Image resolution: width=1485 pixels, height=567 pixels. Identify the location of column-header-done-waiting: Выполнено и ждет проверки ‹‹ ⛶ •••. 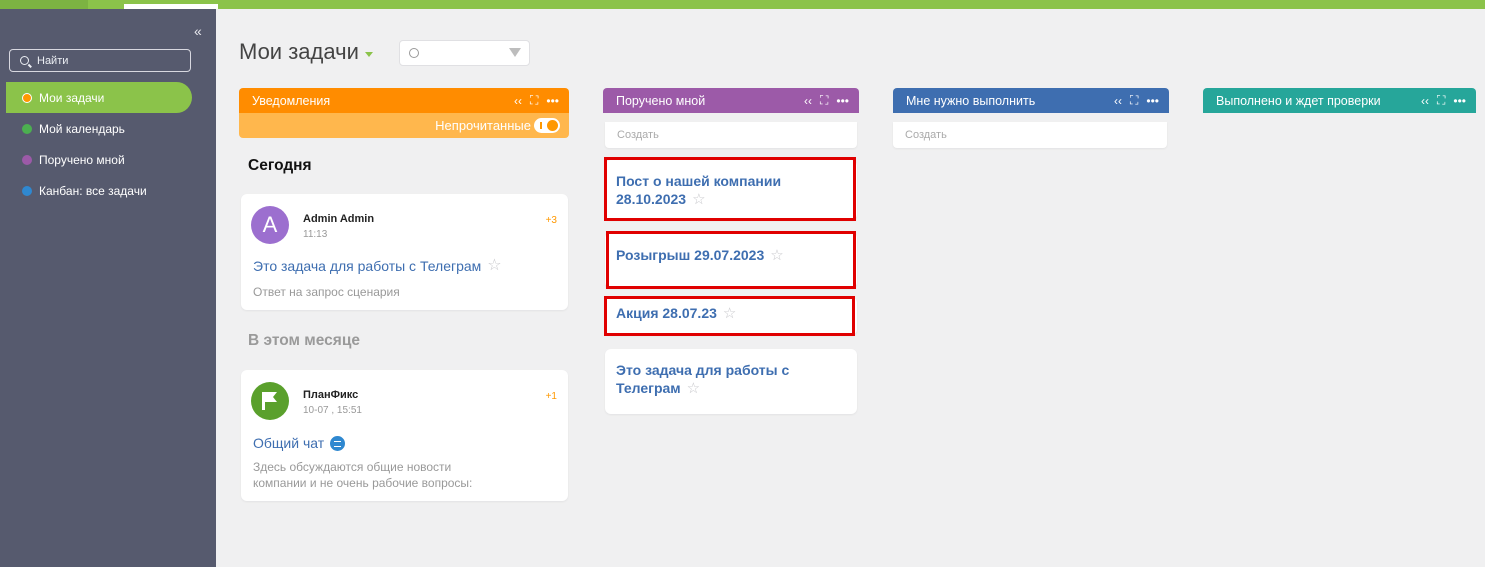
(1339, 100).